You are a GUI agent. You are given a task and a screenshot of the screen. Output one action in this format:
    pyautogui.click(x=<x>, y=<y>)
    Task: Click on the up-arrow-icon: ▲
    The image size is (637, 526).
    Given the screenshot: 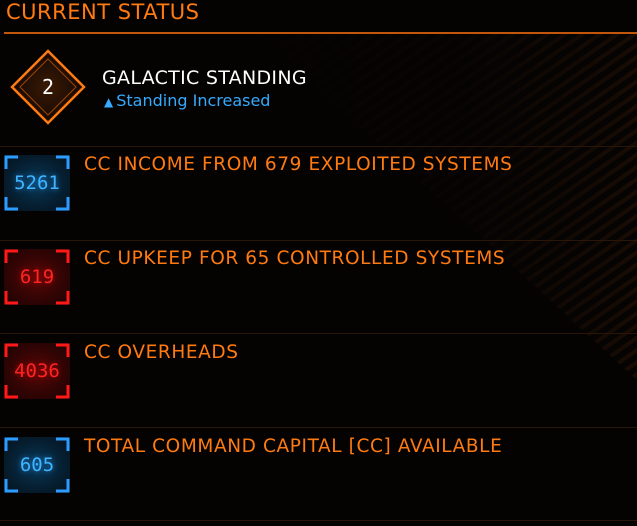 What is the action you would take?
    pyautogui.click(x=109, y=102)
    